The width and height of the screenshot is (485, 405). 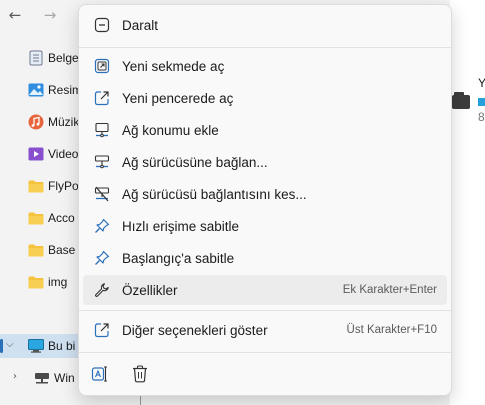 I want to click on menu-item-label: Yeni pencerede aç, so click(x=178, y=98).